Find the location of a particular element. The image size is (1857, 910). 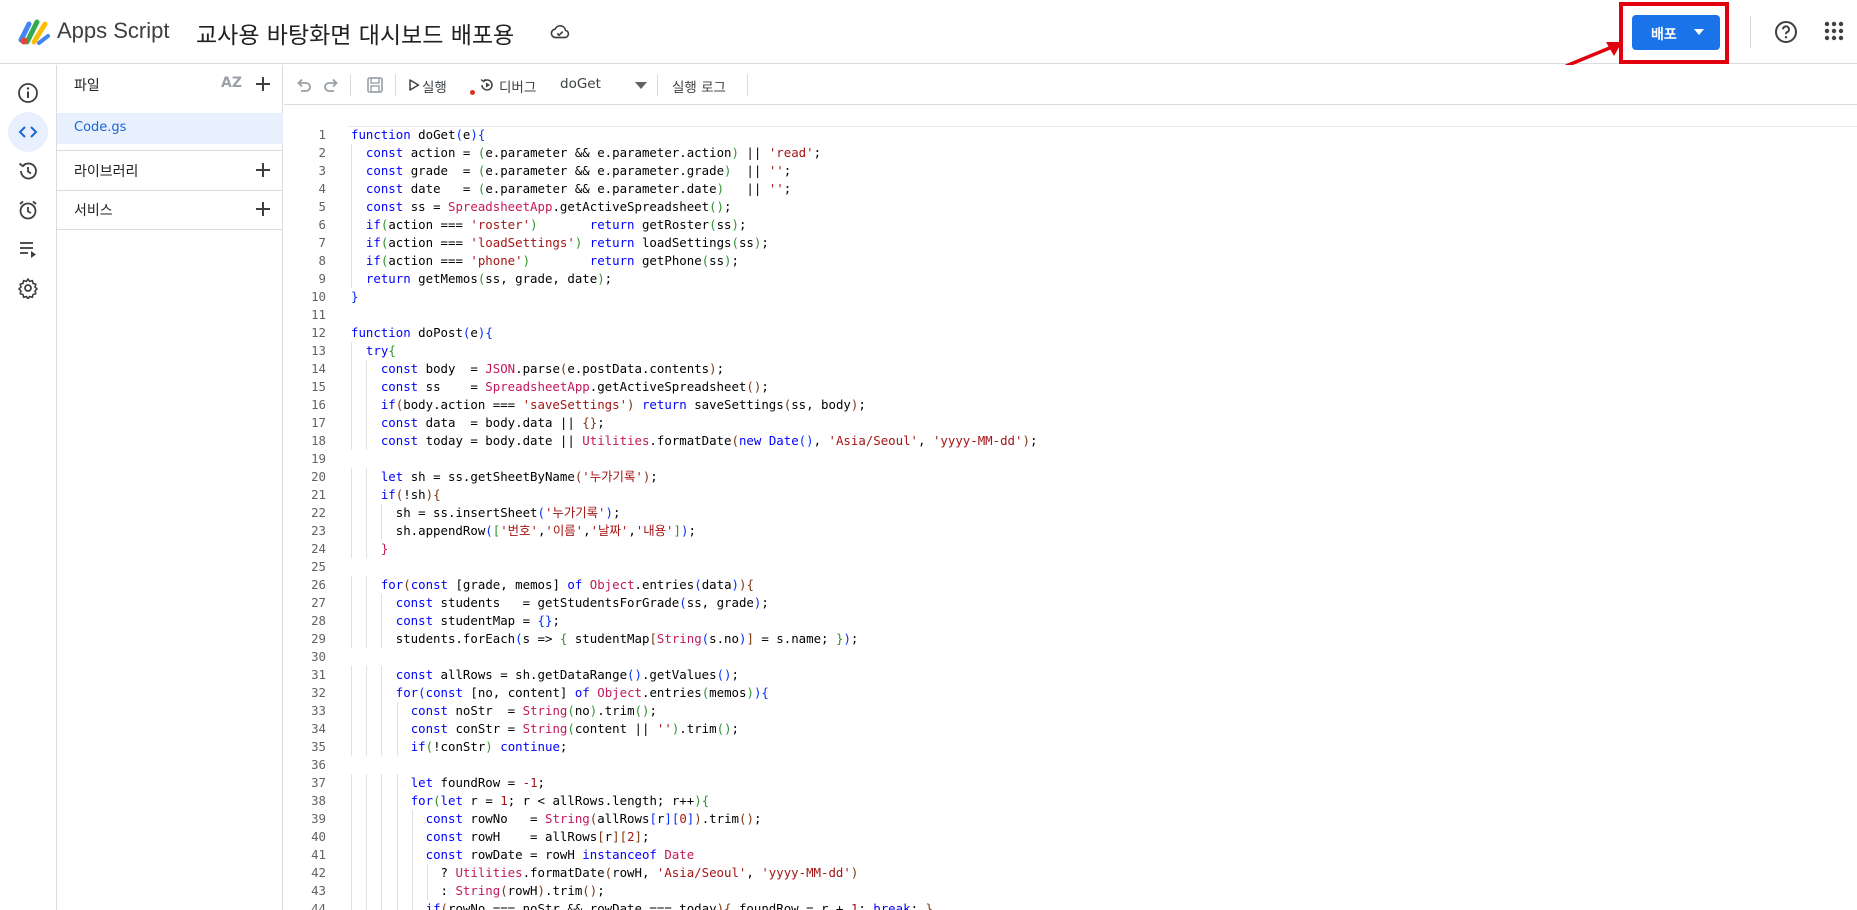

code-line: 43 : String(rowH).trim(); is located at coordinates (1070, 891).